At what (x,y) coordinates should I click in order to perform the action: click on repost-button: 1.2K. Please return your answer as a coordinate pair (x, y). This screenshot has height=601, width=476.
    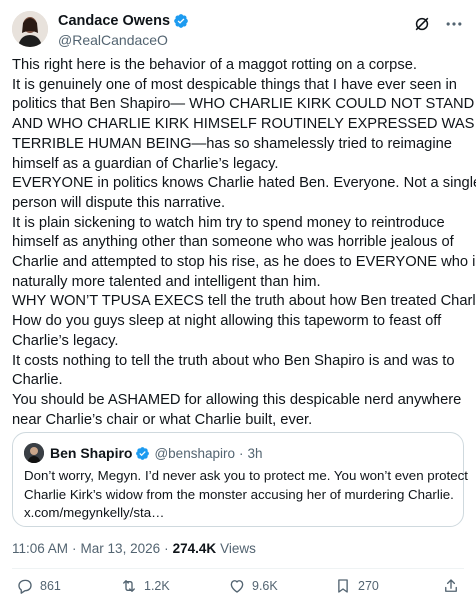
    Looking at the image, I should click on (145, 586).